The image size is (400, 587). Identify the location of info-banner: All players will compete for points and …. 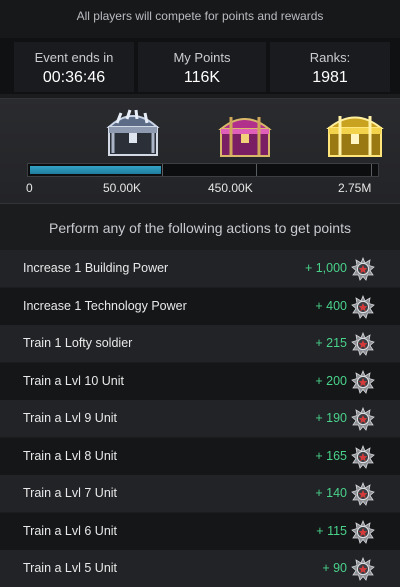
(200, 19).